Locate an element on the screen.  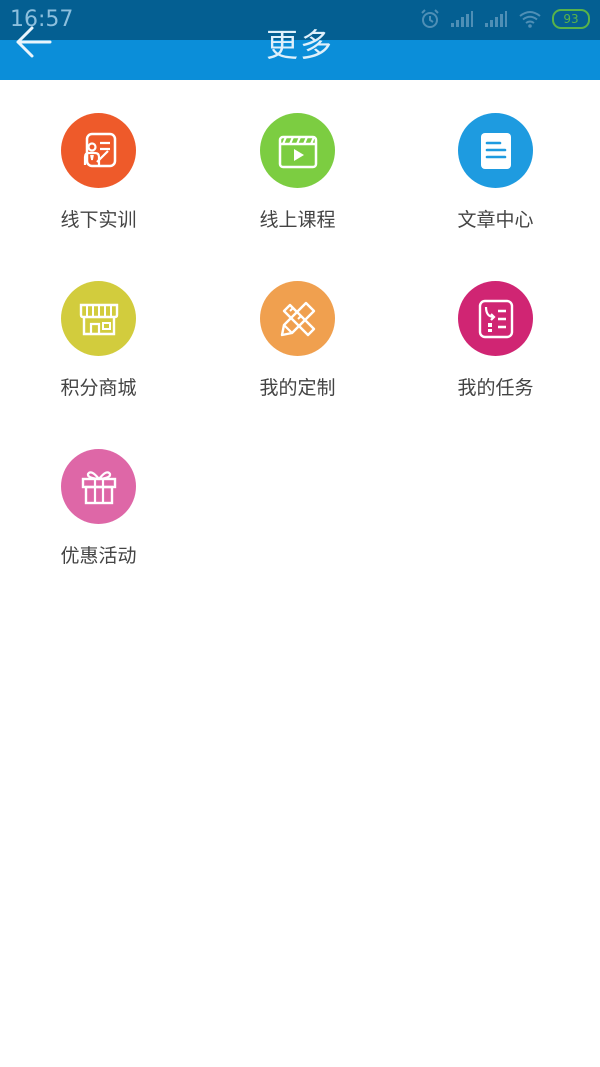
offline-training-icon is located at coordinates (99, 149).